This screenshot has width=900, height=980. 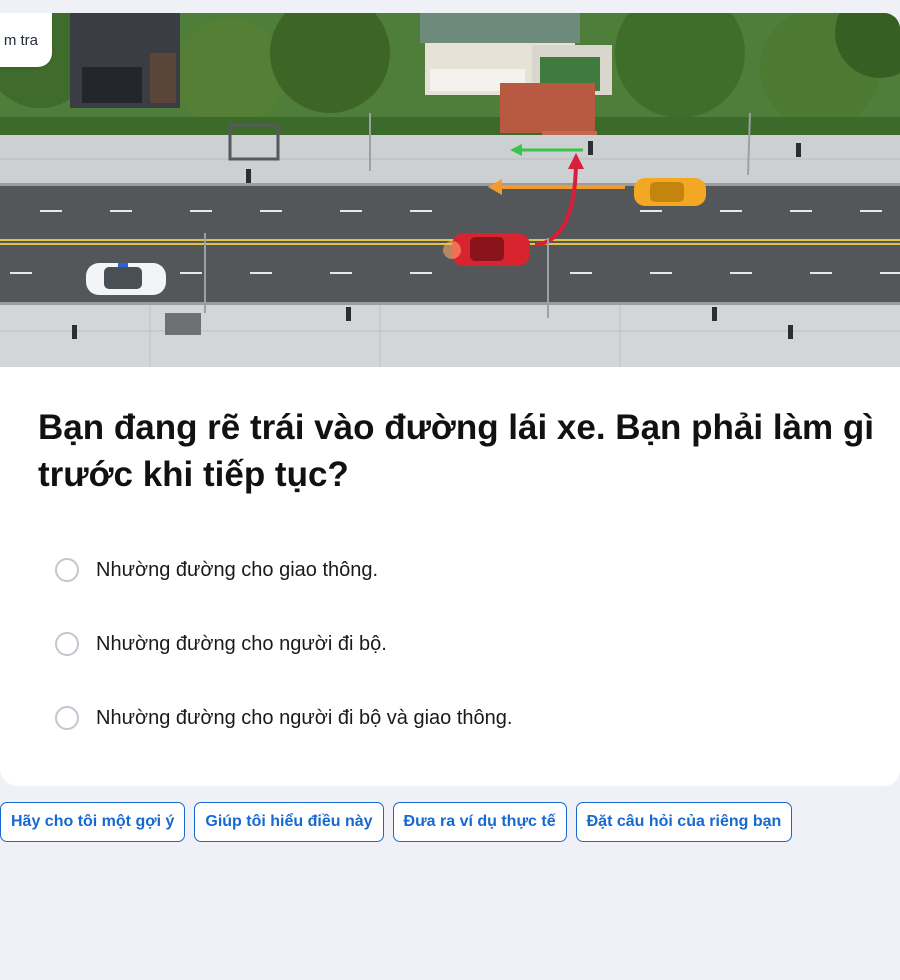 I want to click on answer-option-1: Nhường đường cho giao thông., so click(x=216, y=570).